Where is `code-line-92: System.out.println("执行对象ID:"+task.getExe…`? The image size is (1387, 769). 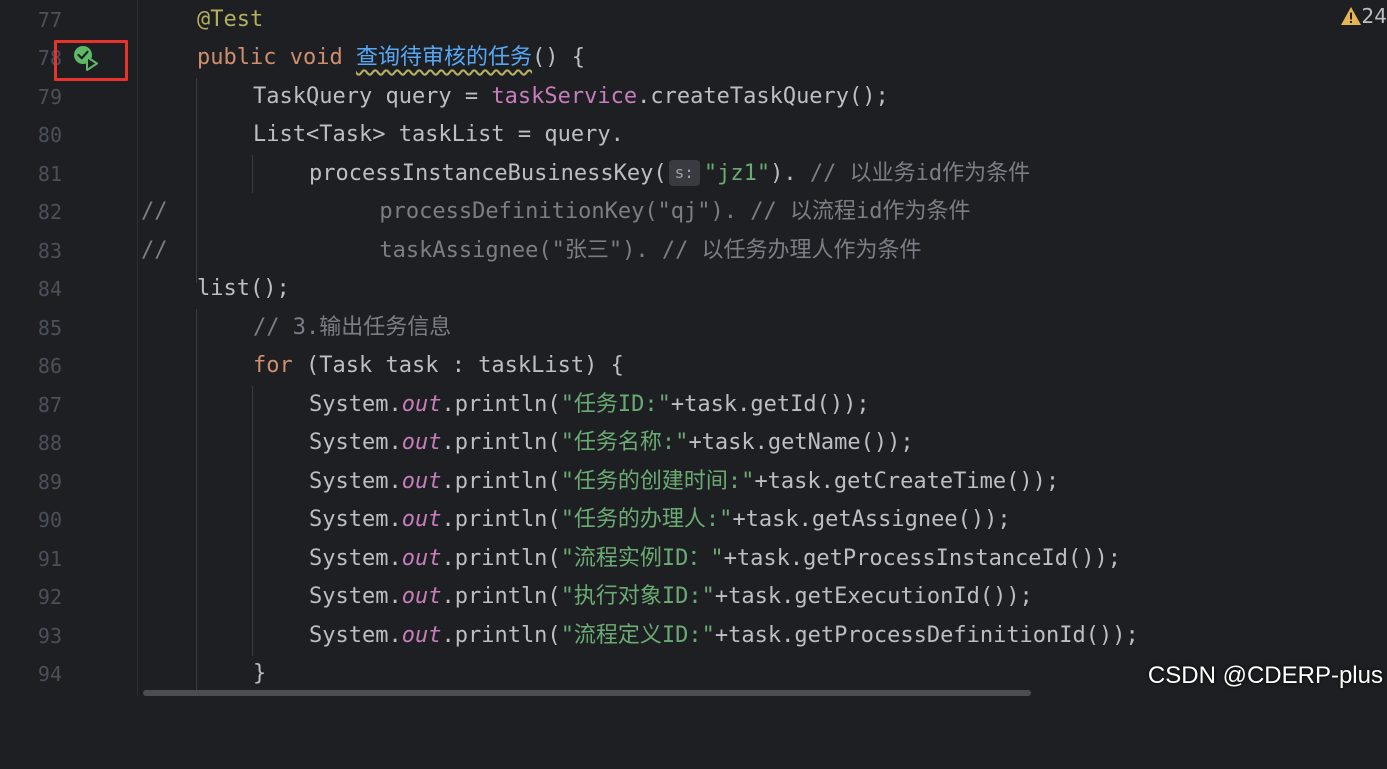 code-line-92: System.out.println("执行对象ID:"+task.getExe… is located at coordinates (762, 597).